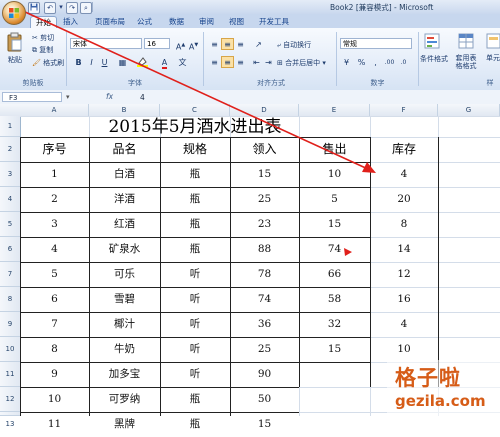  What do you see at coordinates (70, 22) in the screenshot?
I see `tab-insert: 插入` at bounding box center [70, 22].